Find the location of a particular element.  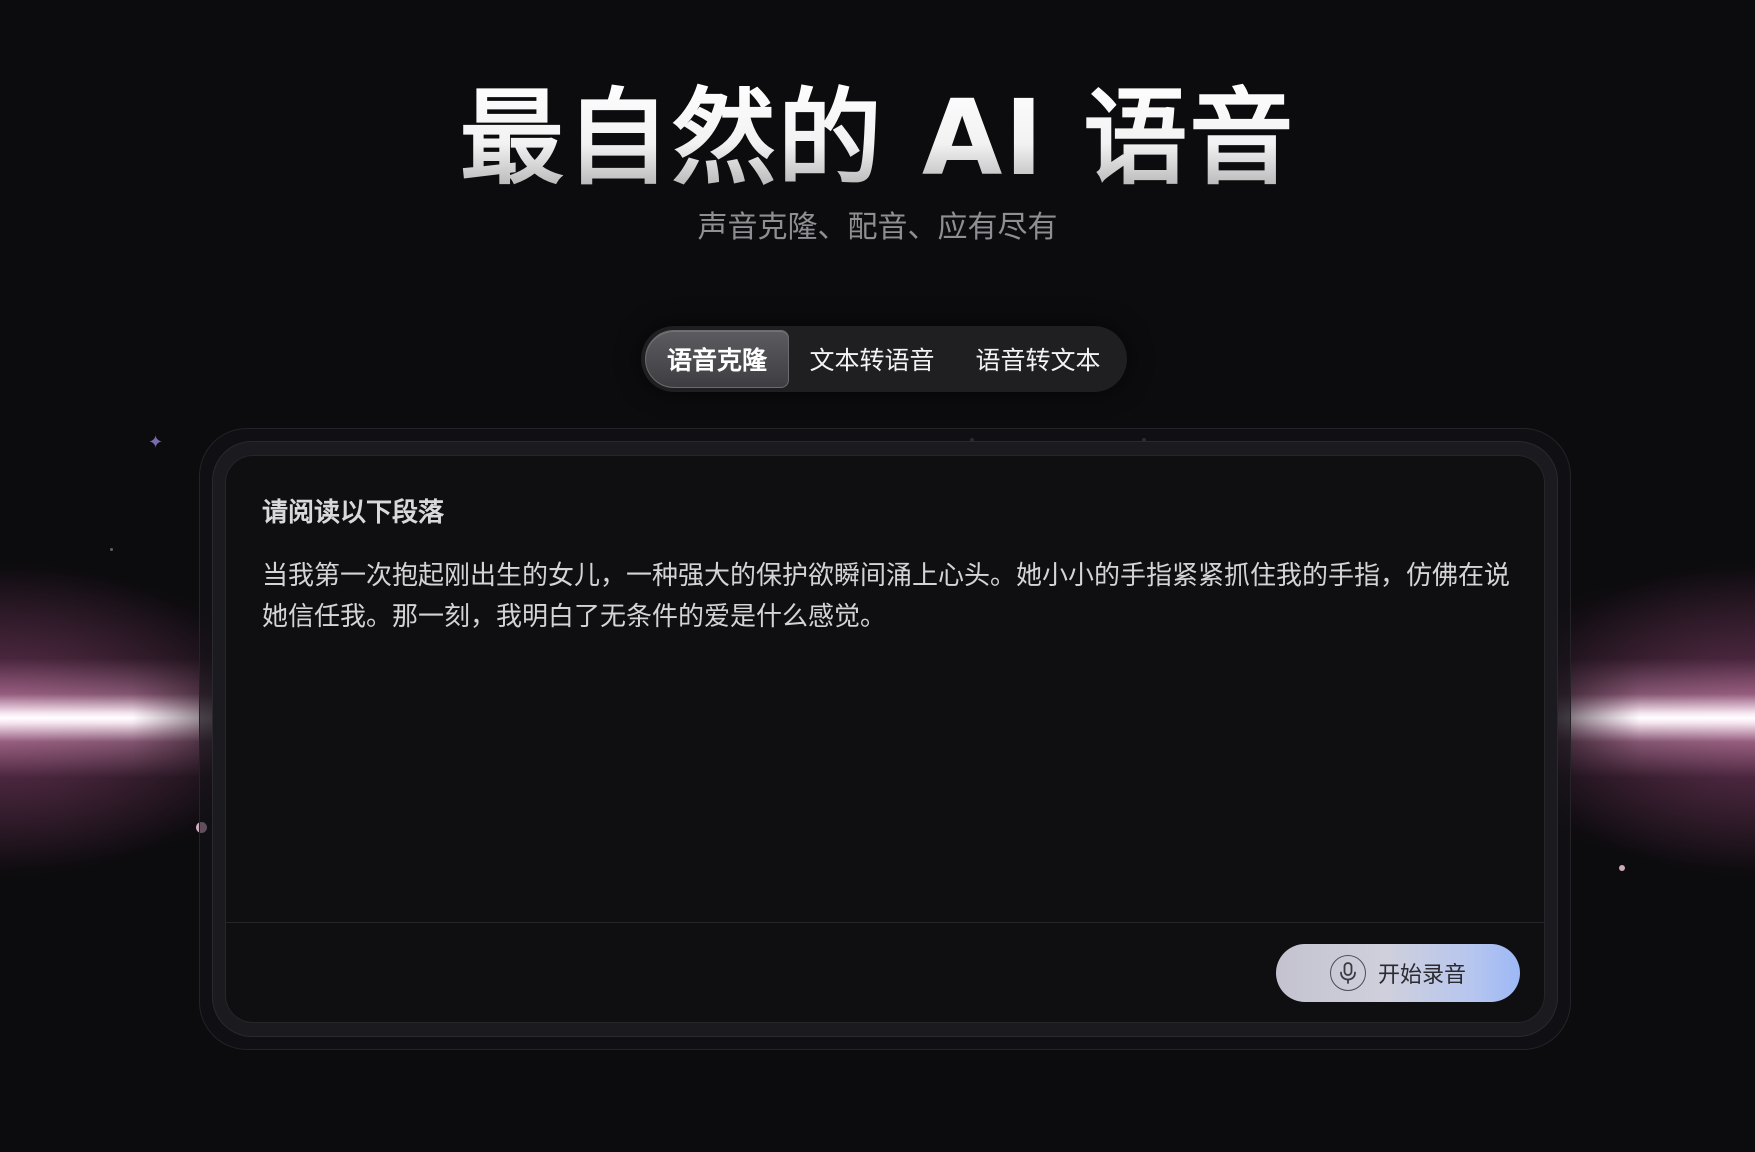

mode-tabs: 语音克隆 文本转语音 语音转文本 is located at coordinates (884, 359).